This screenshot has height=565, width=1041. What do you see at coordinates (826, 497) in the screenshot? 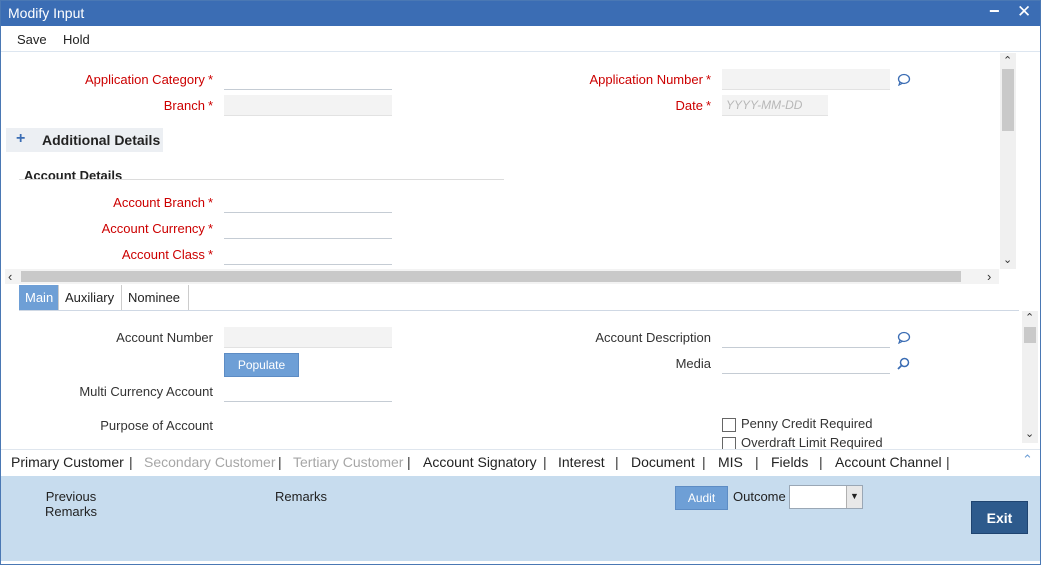
I see `outcome-select: ▼` at bounding box center [826, 497].